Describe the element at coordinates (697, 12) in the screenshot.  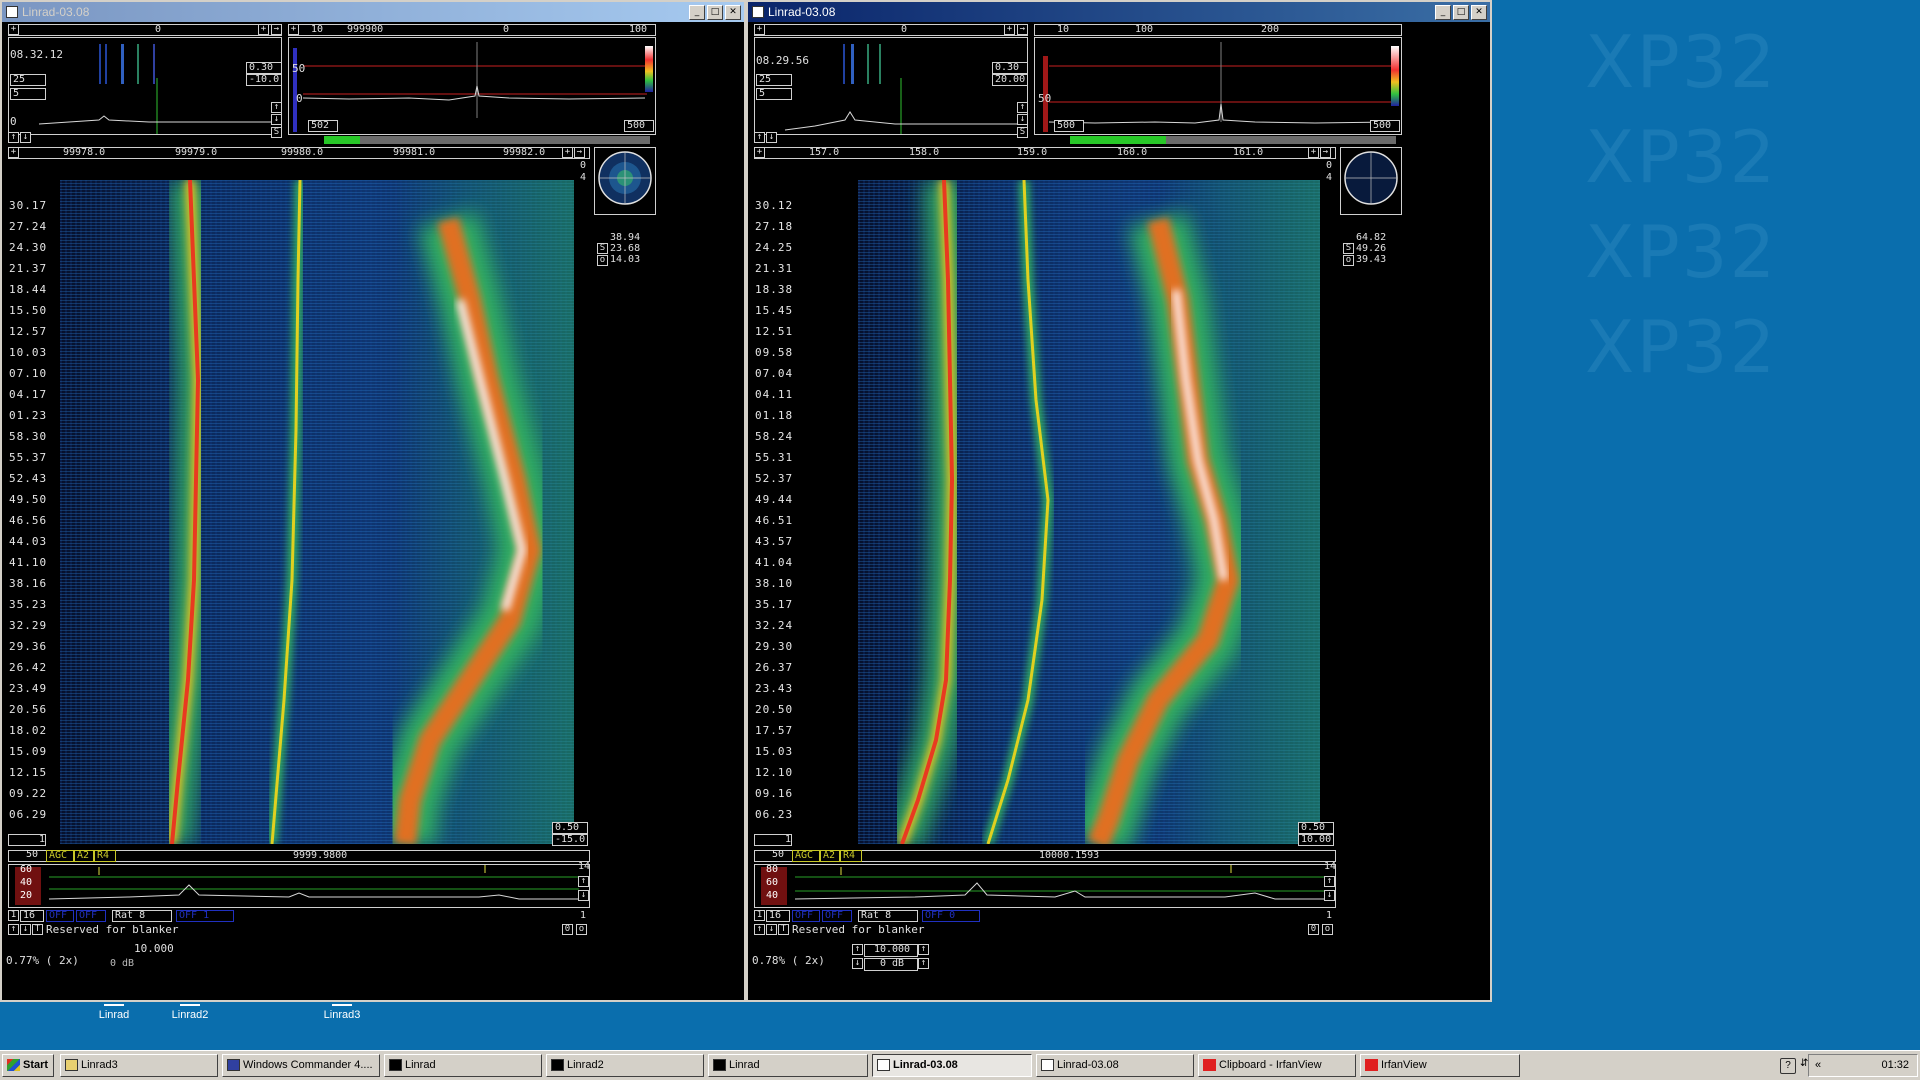
I see `minimize-button: _` at that location.